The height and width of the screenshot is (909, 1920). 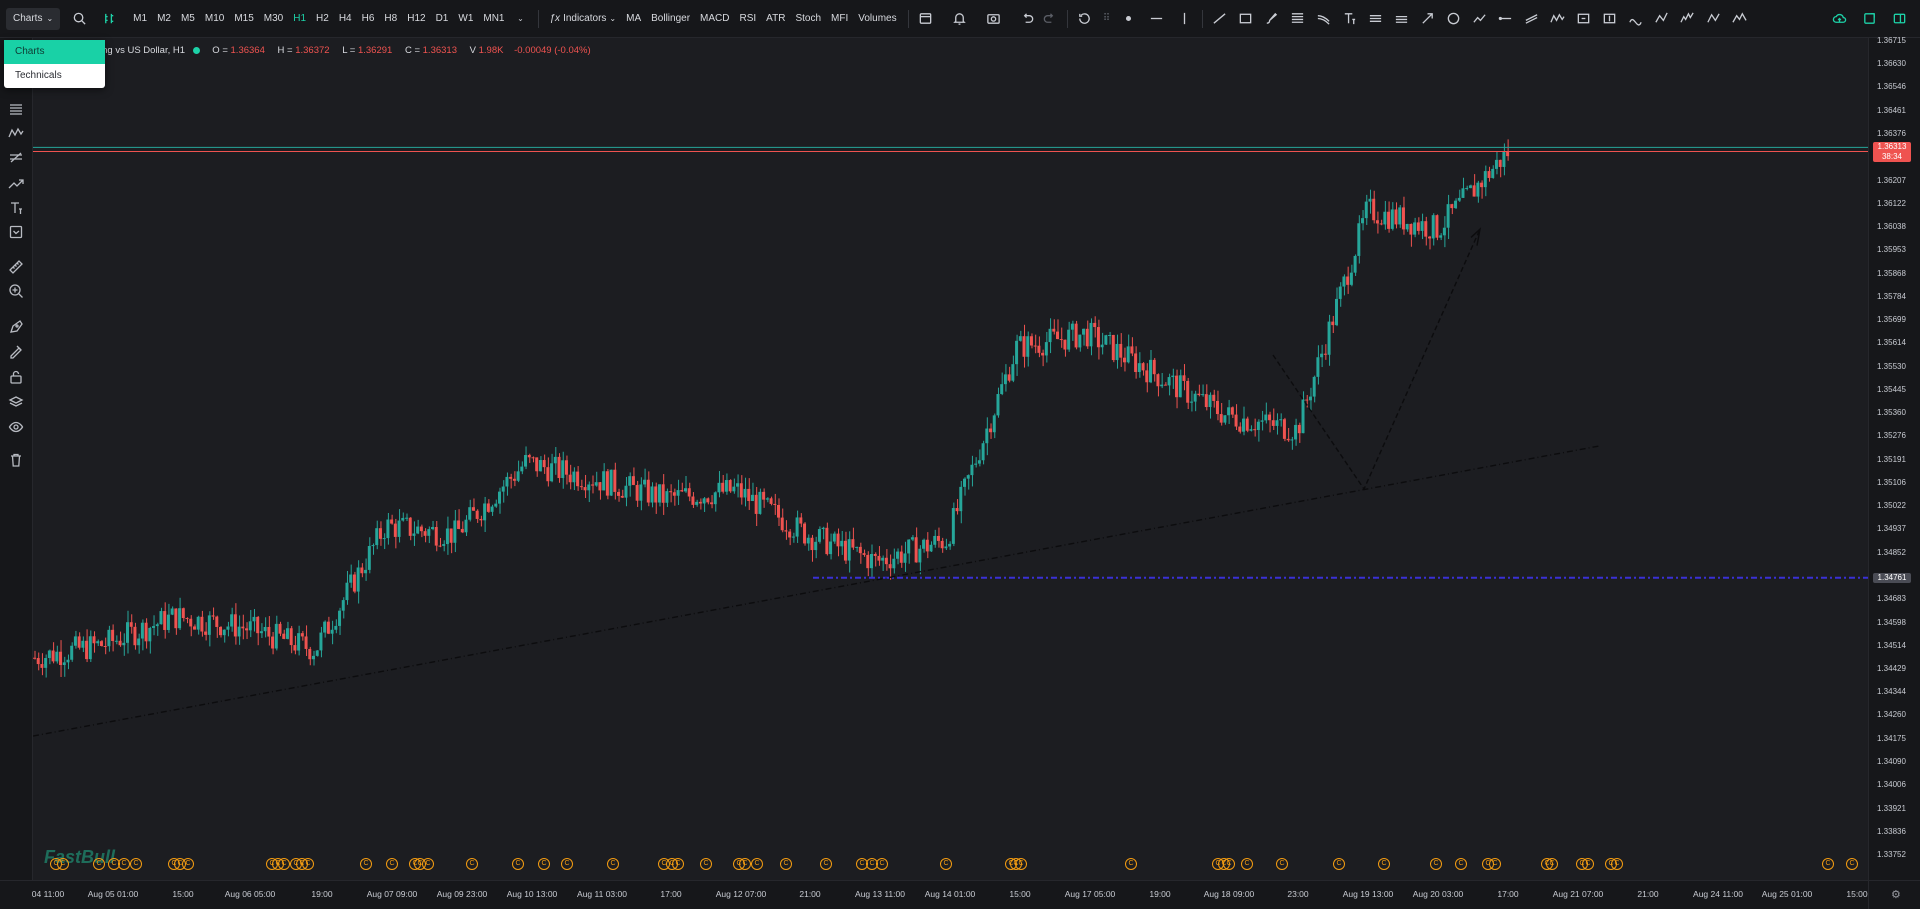 What do you see at coordinates (345, 19) in the screenshot?
I see `timeframe-h4: H4` at bounding box center [345, 19].